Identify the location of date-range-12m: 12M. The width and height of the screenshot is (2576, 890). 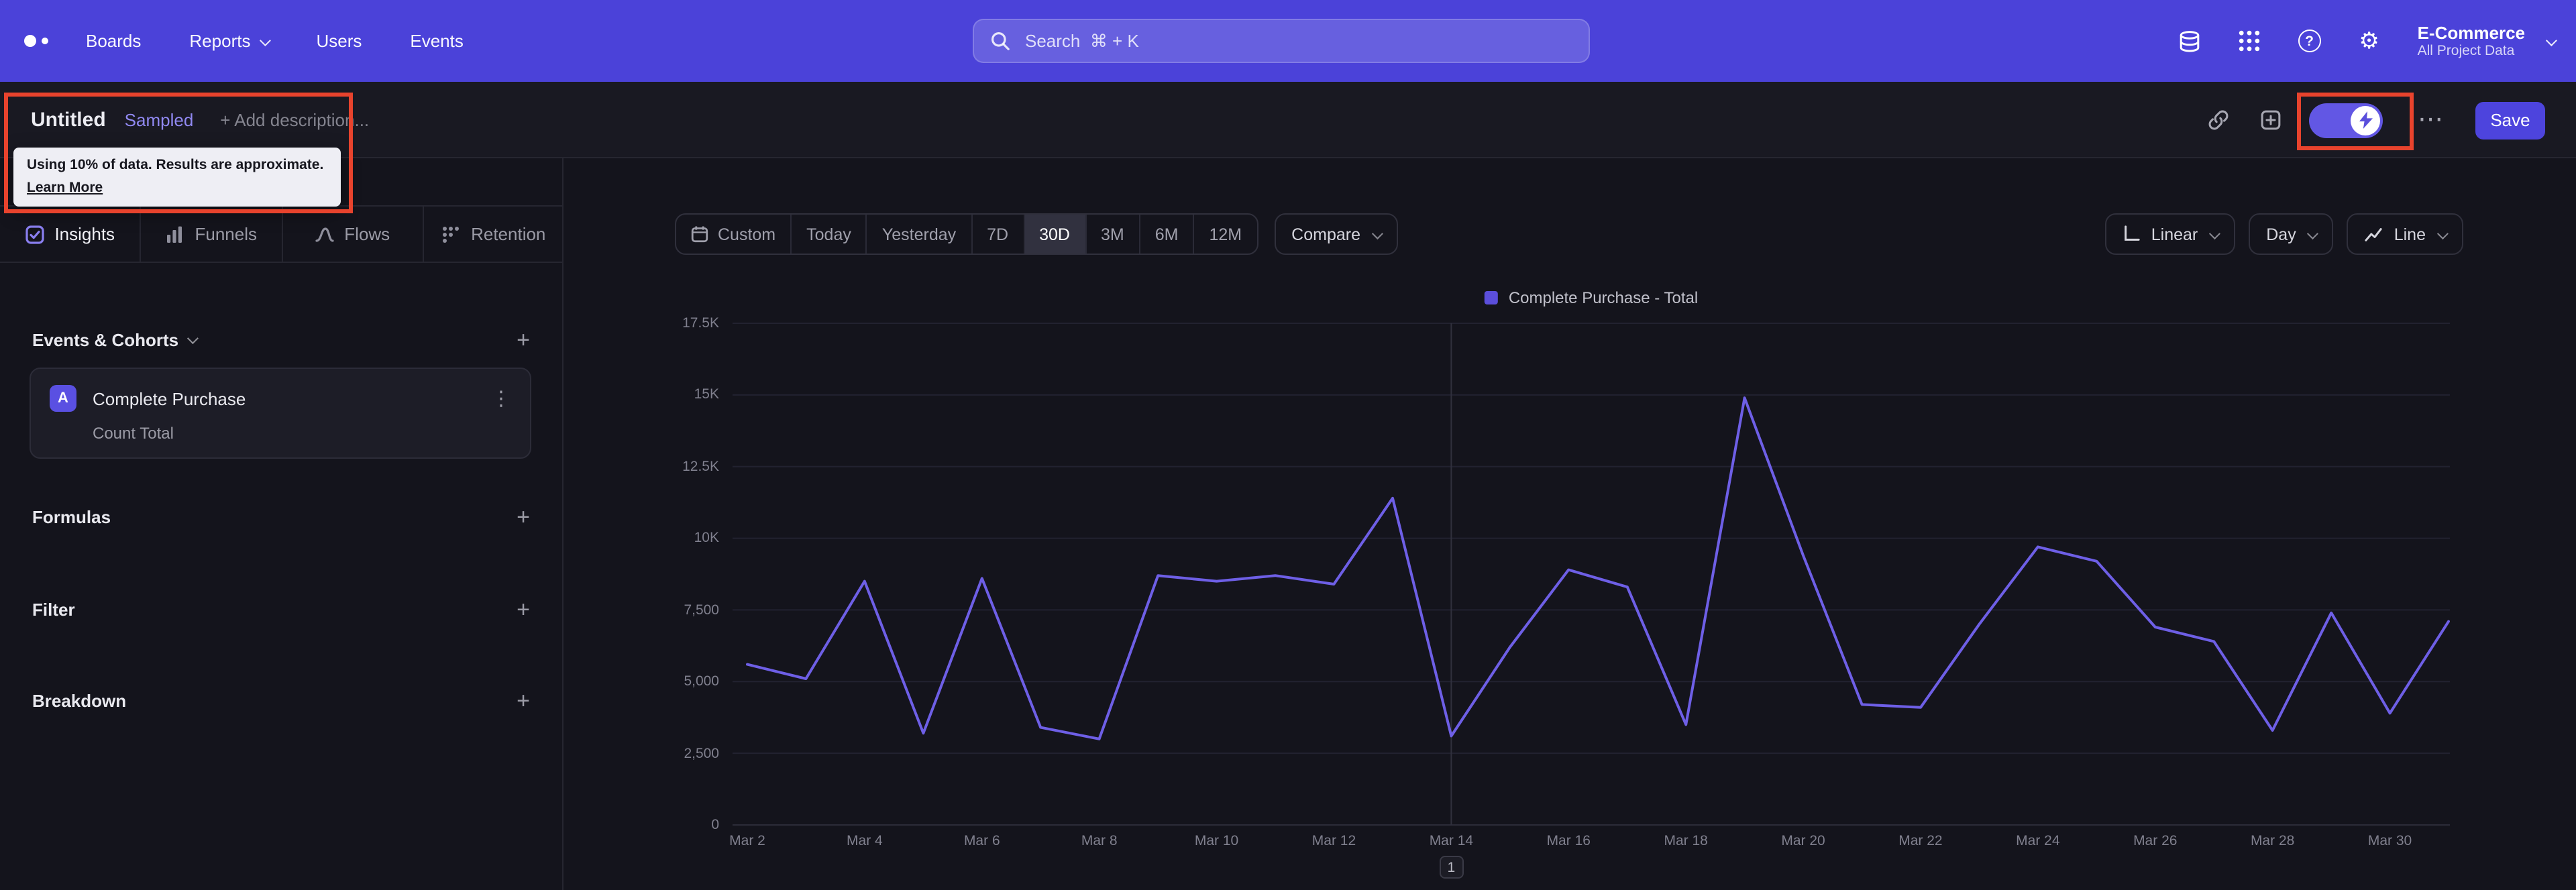
(1225, 234).